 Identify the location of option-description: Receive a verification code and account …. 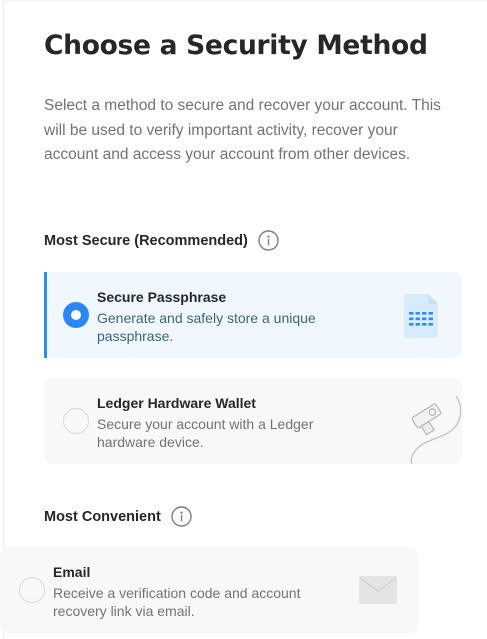
(177, 602).